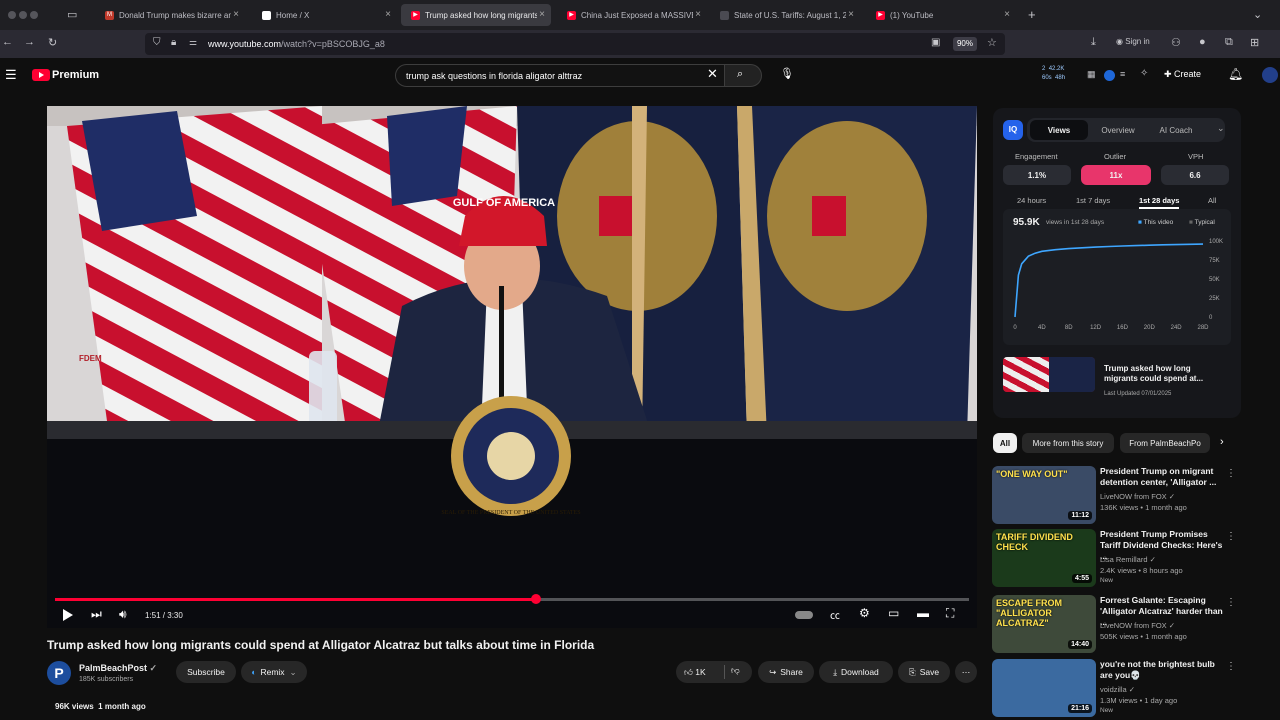 Image resolution: width=1280 pixels, height=720 pixels. Describe the element at coordinates (735, 670) in the screenshot. I see `dislike-icon: 👎︎` at that location.